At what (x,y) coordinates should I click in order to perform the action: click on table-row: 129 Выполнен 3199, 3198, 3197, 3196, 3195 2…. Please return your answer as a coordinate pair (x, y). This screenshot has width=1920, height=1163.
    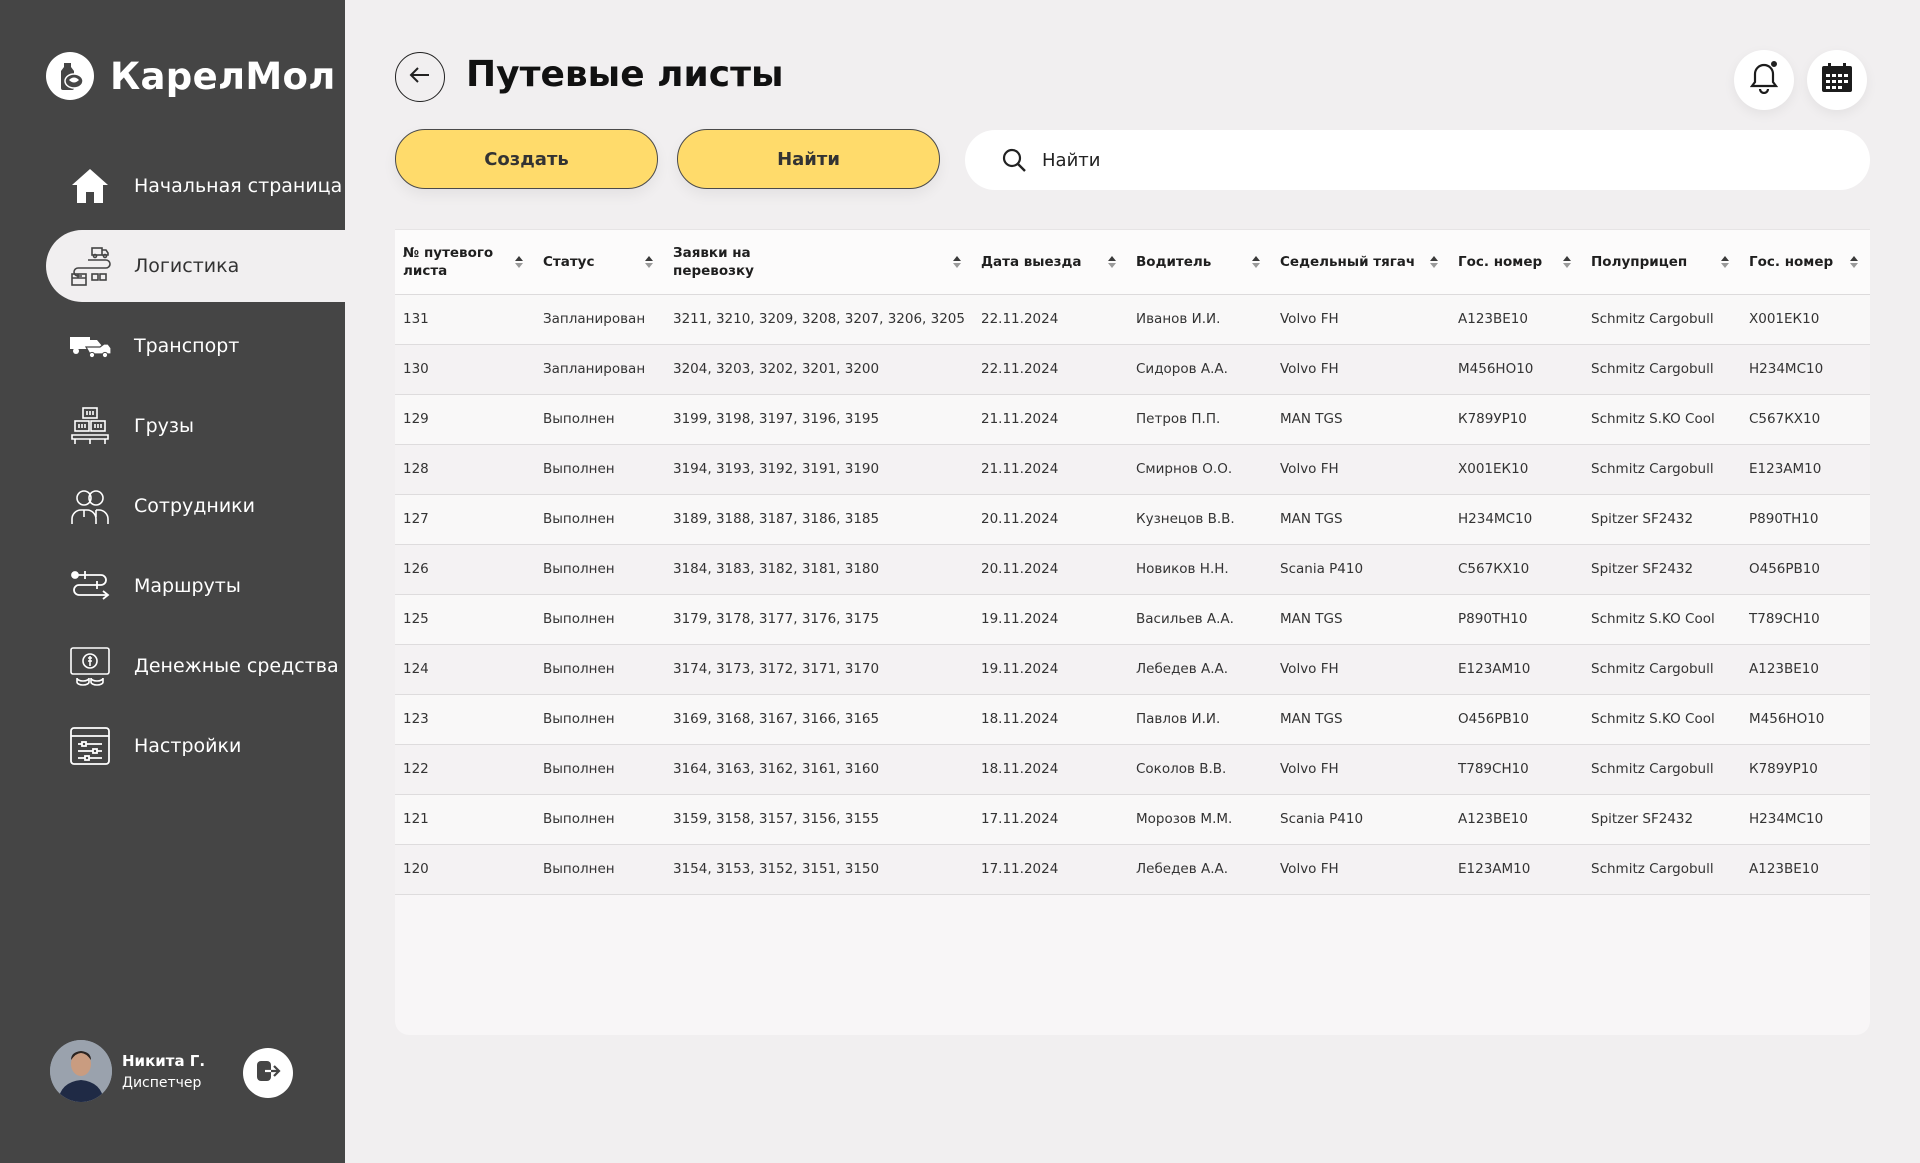
    Looking at the image, I should click on (1132, 419).